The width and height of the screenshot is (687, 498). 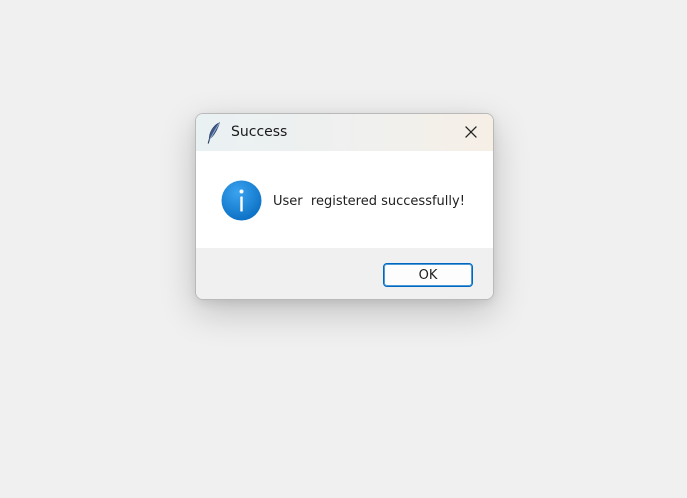 What do you see at coordinates (344, 132) in the screenshot?
I see `title-bar: Success` at bounding box center [344, 132].